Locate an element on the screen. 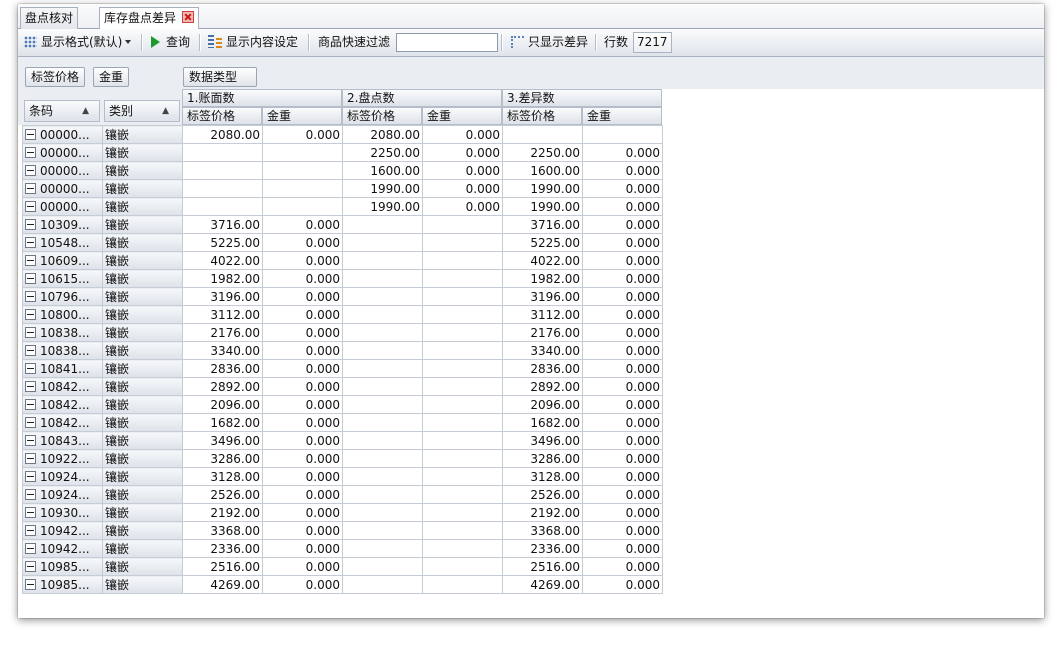 The width and height of the screenshot is (1060, 650). cell-book-gold-weight is located at coordinates (302, 170).